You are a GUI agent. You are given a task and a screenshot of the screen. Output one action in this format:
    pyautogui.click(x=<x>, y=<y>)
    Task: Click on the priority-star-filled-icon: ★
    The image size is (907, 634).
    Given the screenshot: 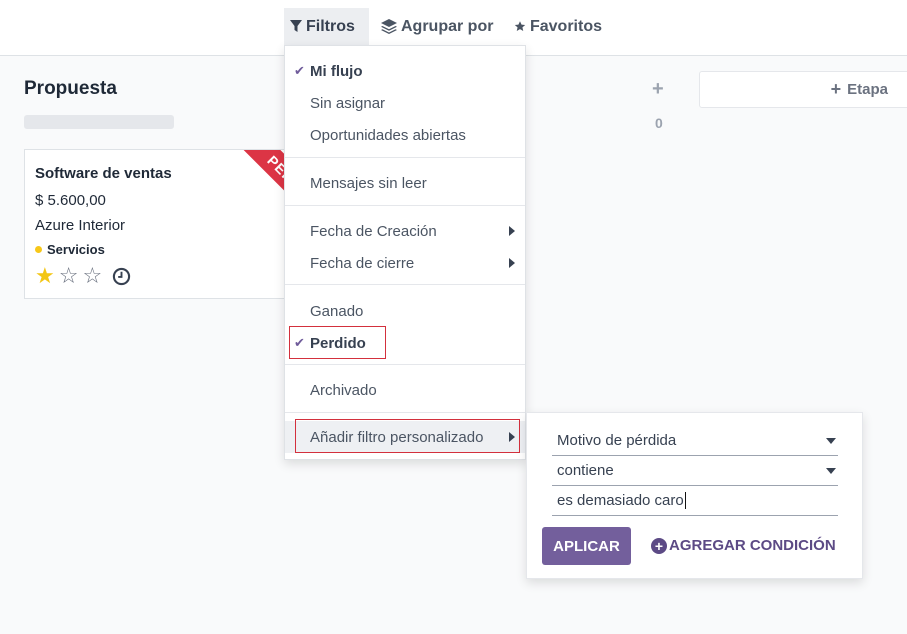 What is the action you would take?
    pyautogui.click(x=45, y=276)
    